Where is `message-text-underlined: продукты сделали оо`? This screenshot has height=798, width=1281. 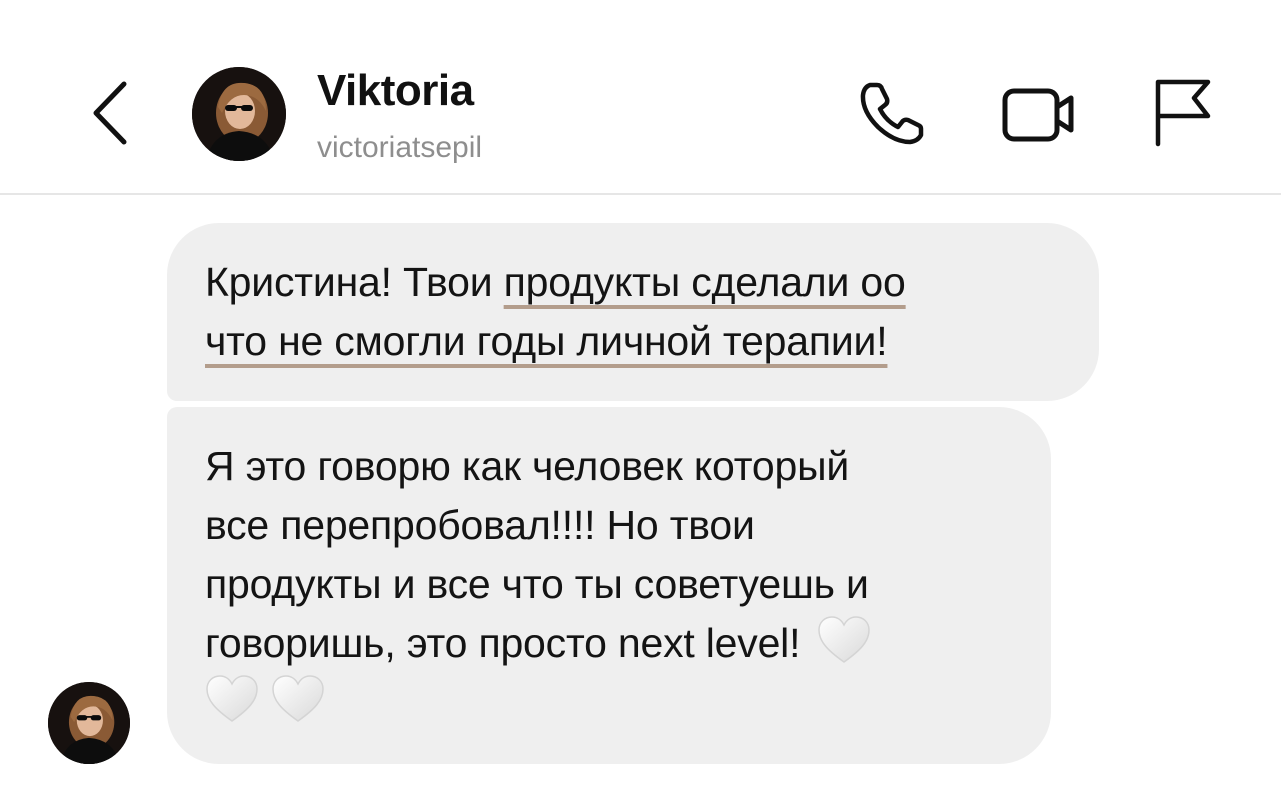
message-text-underlined: продукты сделали оо is located at coordinates (704, 282).